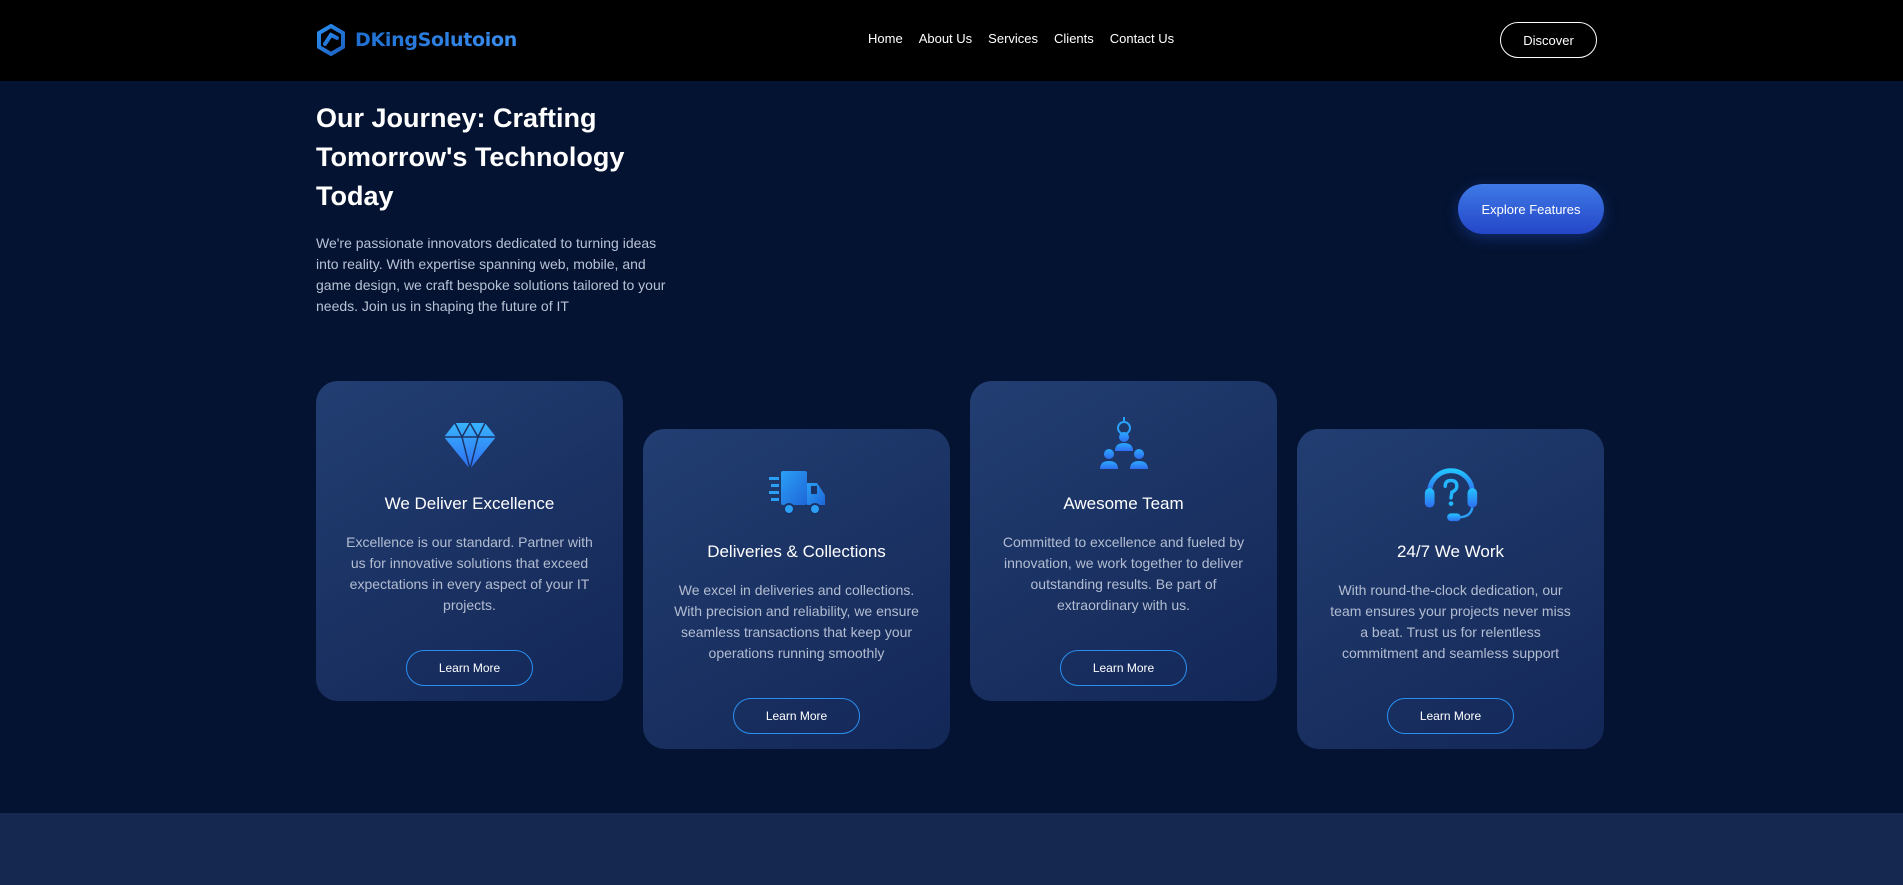  What do you see at coordinates (796, 551) in the screenshot?
I see `card-title: Deliveries & Collections` at bounding box center [796, 551].